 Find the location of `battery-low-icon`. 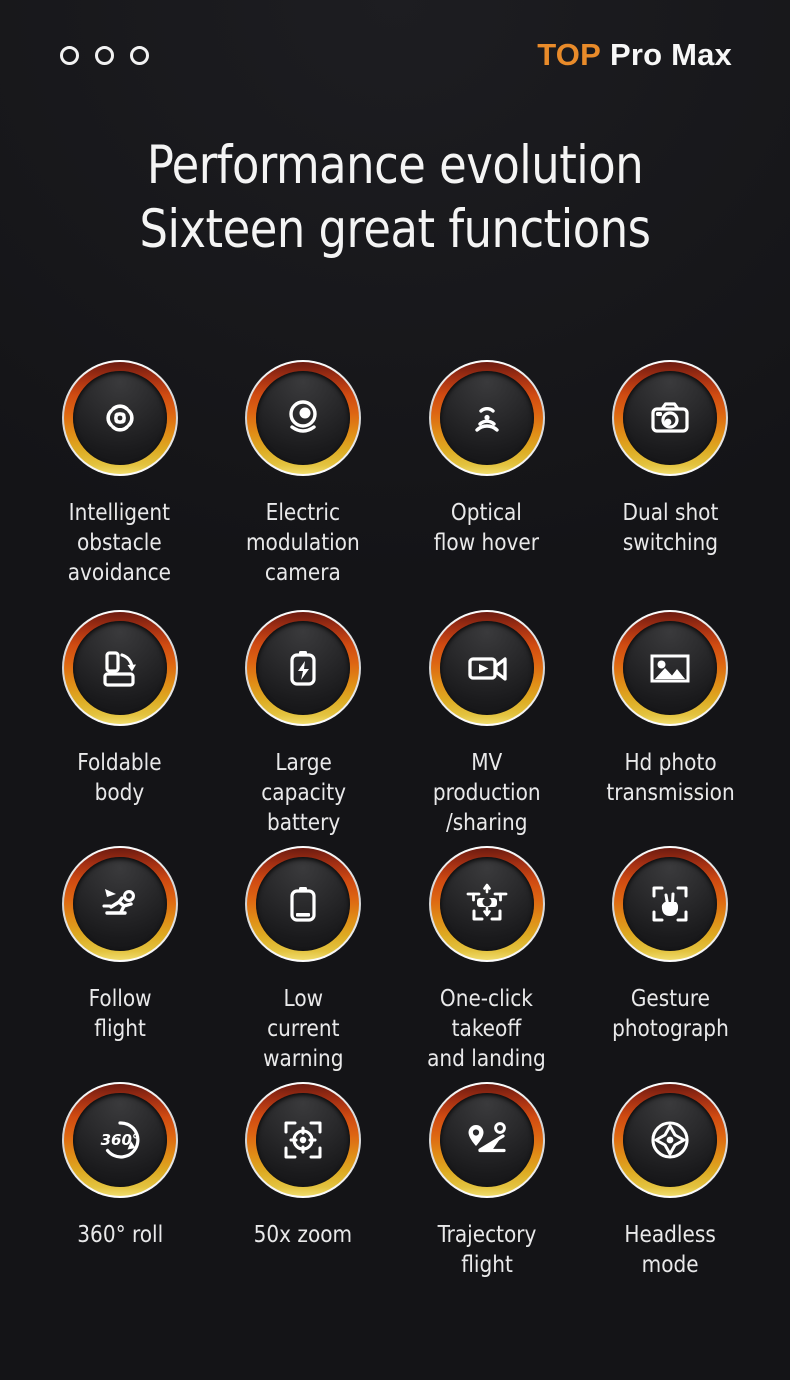

battery-low-icon is located at coordinates (303, 904).